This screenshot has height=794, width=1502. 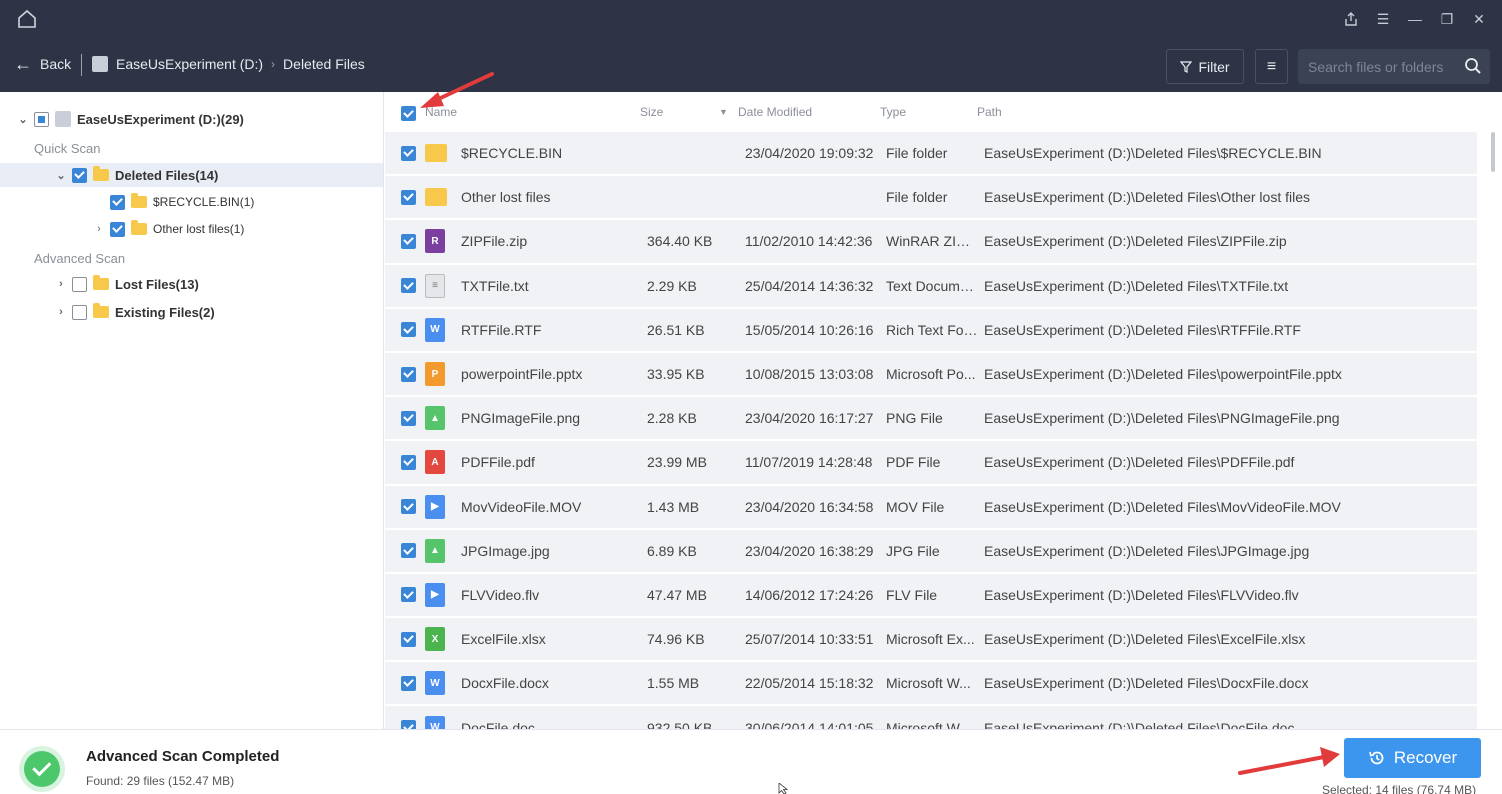 What do you see at coordinates (441, 112) in the screenshot?
I see `column-header-name: Name` at bounding box center [441, 112].